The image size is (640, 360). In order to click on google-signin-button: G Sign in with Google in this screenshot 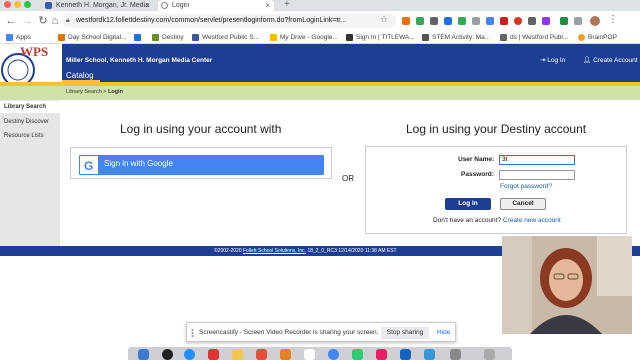, I will do `click(201, 165)`.